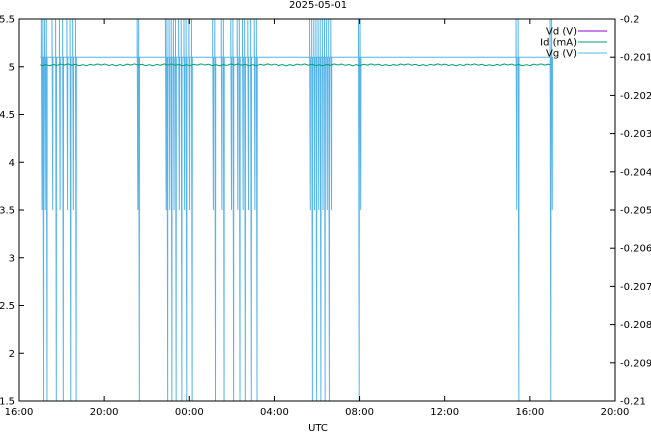 Image resolution: width=651 pixels, height=432 pixels. What do you see at coordinates (7, 20) in the screenshot?
I see `y-left-tick-label: 5.5` at bounding box center [7, 20].